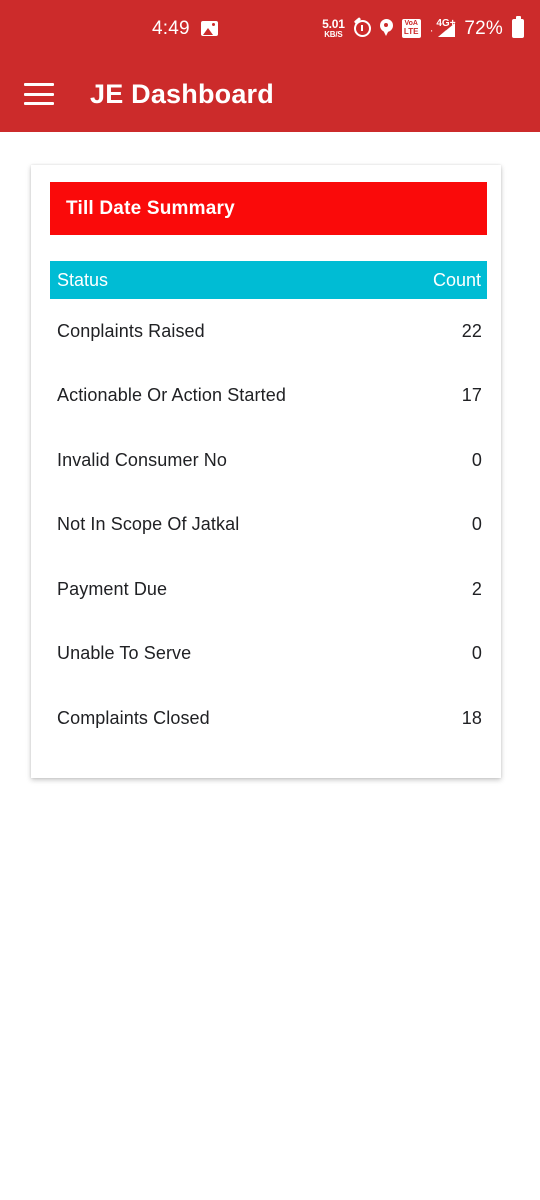 This screenshot has width=540, height=1200. Describe the element at coordinates (518, 26) in the screenshot. I see `battery-icon` at that location.